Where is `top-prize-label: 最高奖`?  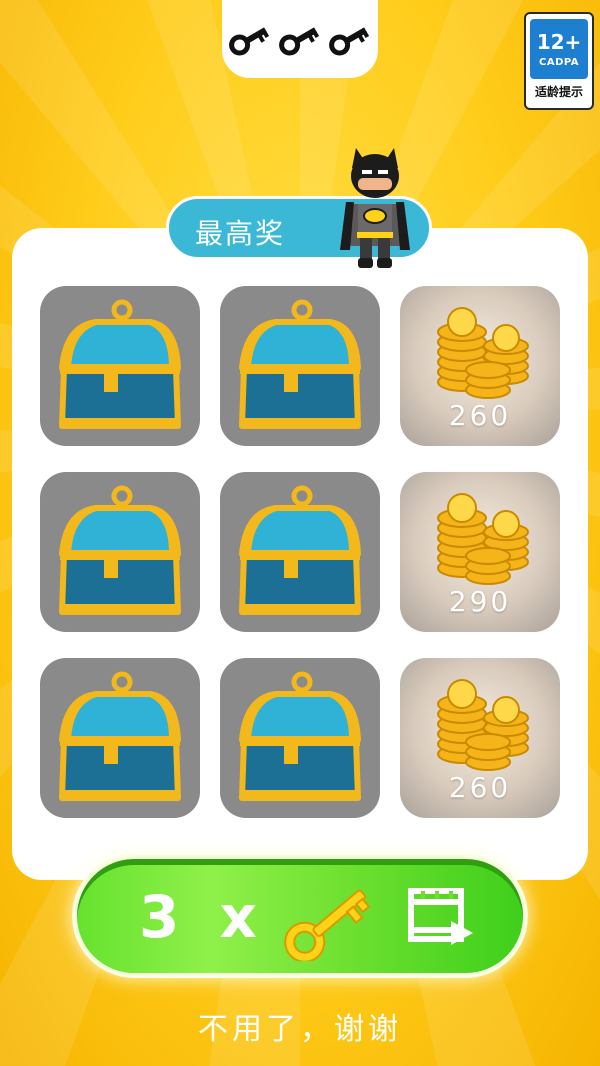
top-prize-label: 最高奖 is located at coordinates (240, 233).